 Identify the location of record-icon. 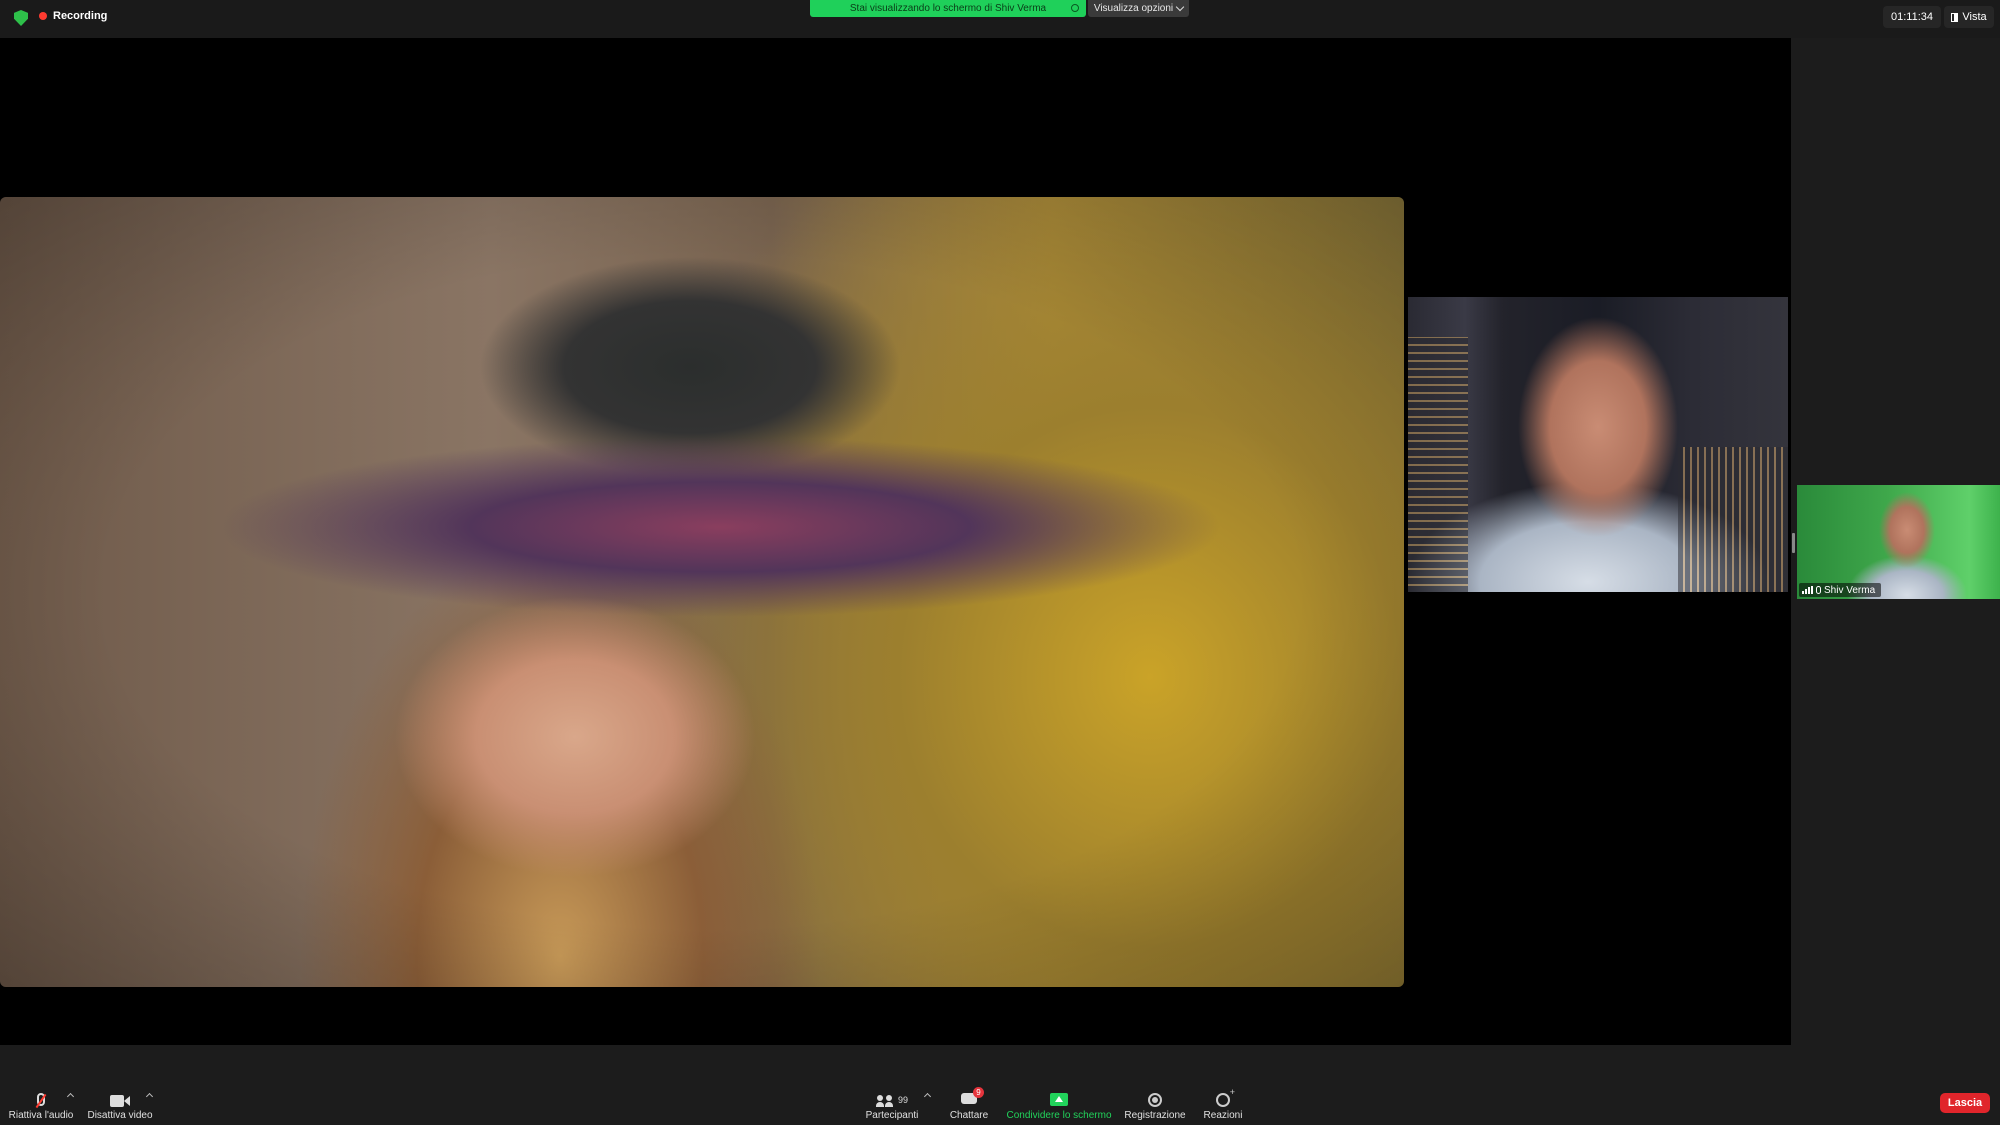
(1155, 1100).